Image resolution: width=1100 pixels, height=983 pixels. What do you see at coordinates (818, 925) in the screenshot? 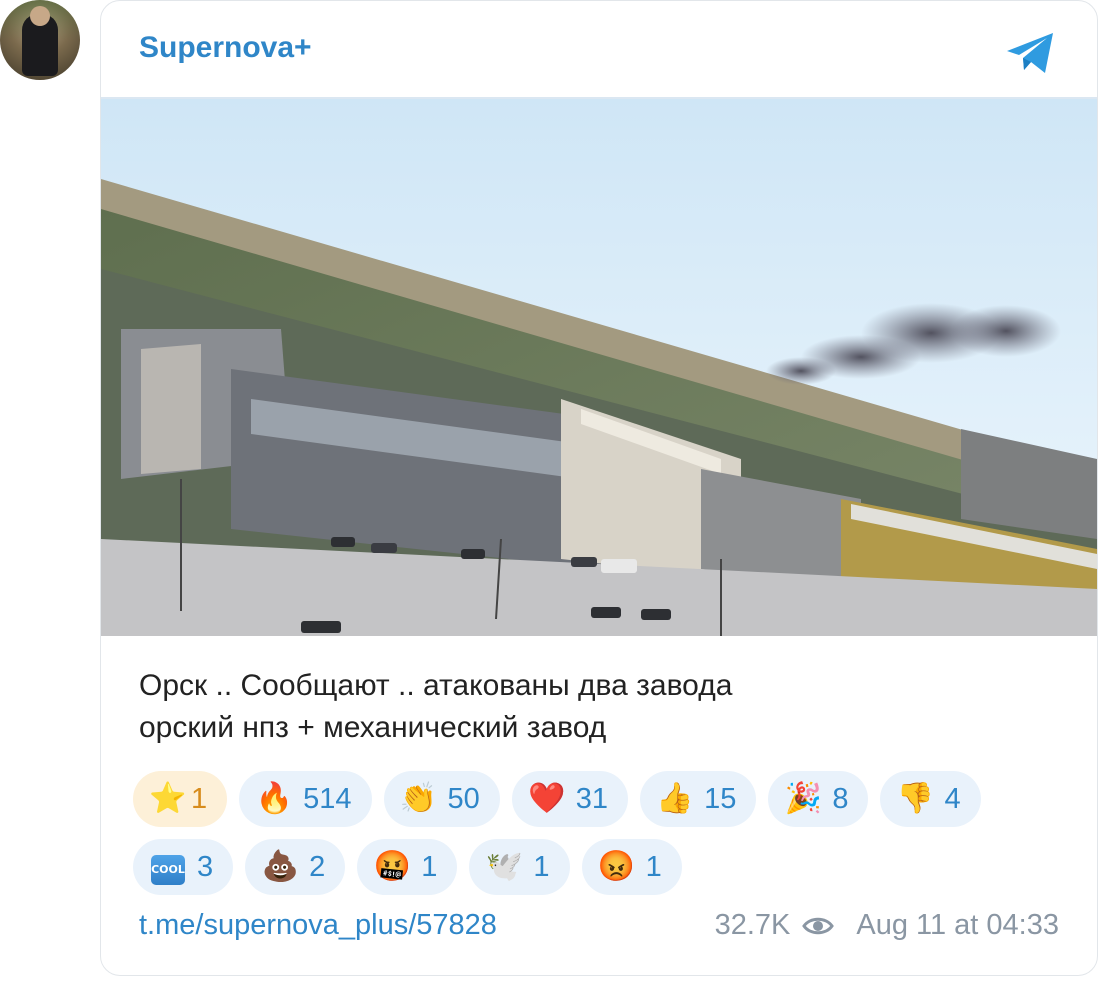
I see `eye-icon` at bounding box center [818, 925].